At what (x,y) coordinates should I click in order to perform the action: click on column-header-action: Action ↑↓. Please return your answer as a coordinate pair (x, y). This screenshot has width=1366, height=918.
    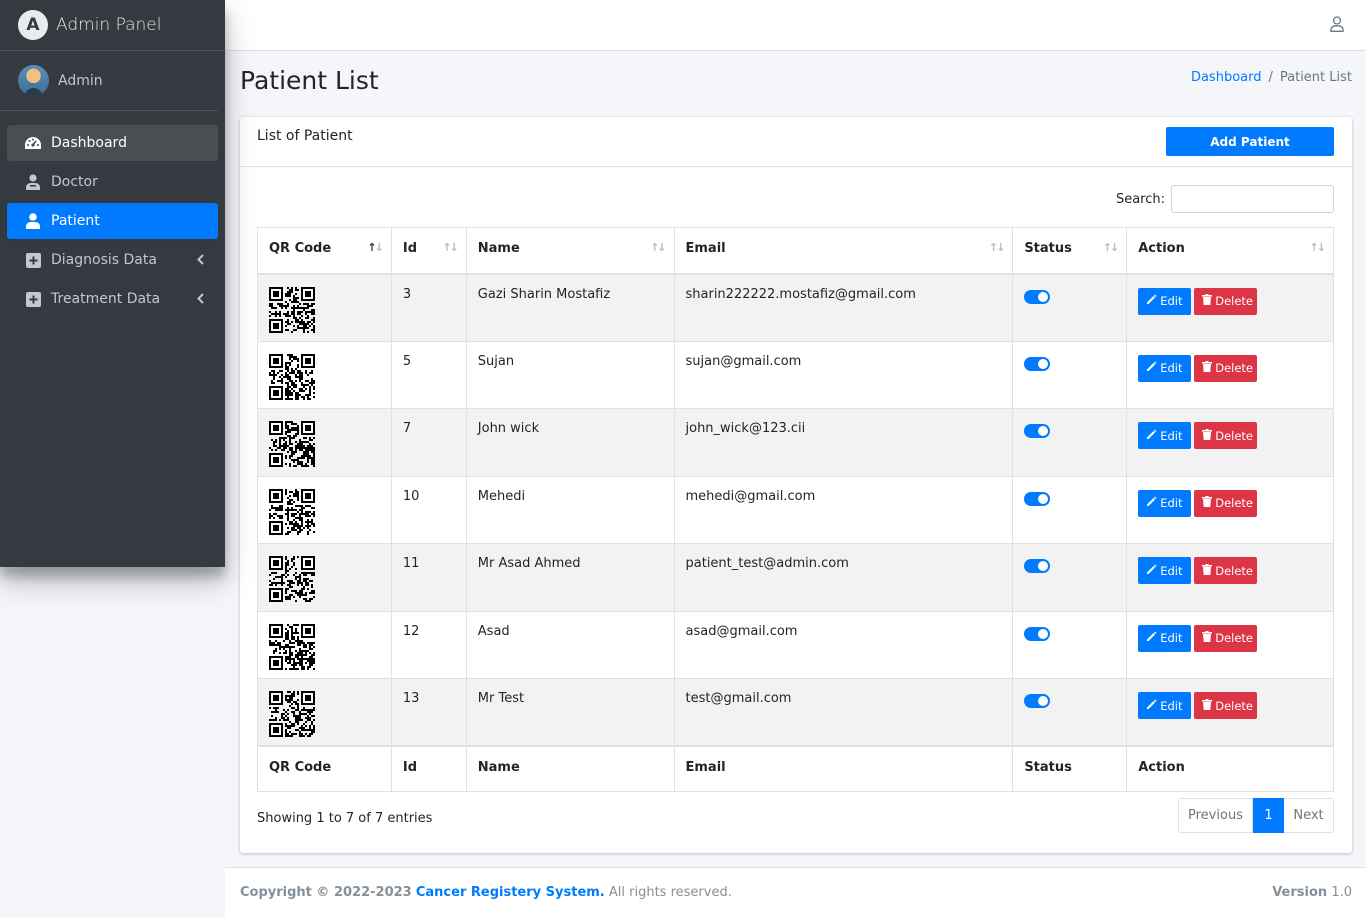
    Looking at the image, I should click on (1230, 251).